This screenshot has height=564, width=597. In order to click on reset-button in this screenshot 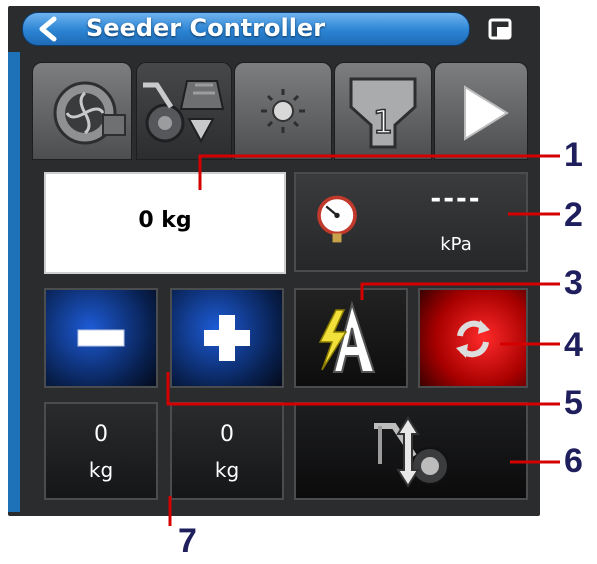, I will do `click(473, 338)`.